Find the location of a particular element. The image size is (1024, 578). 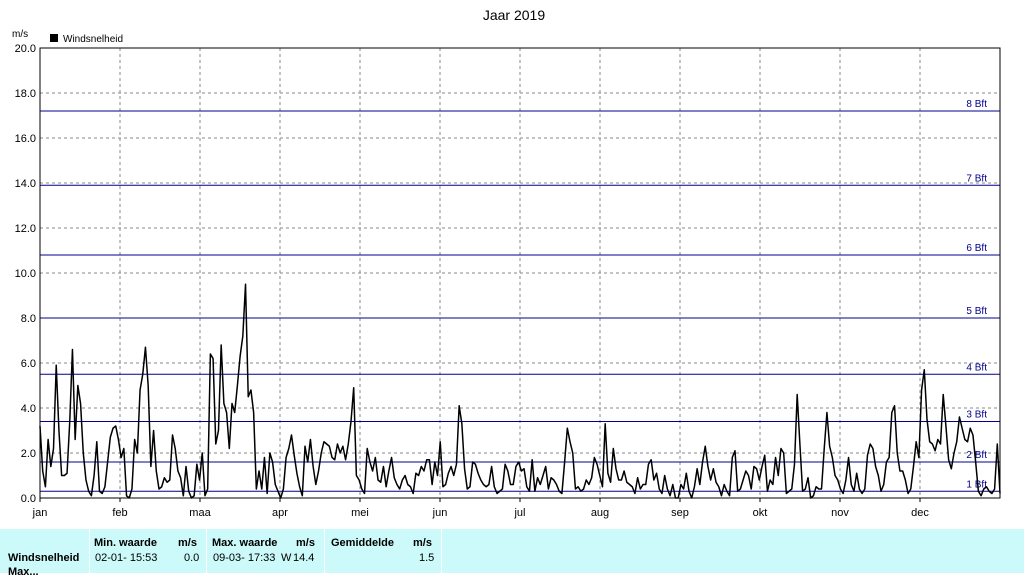

legend-label: Windsnelheid is located at coordinates (93, 39).